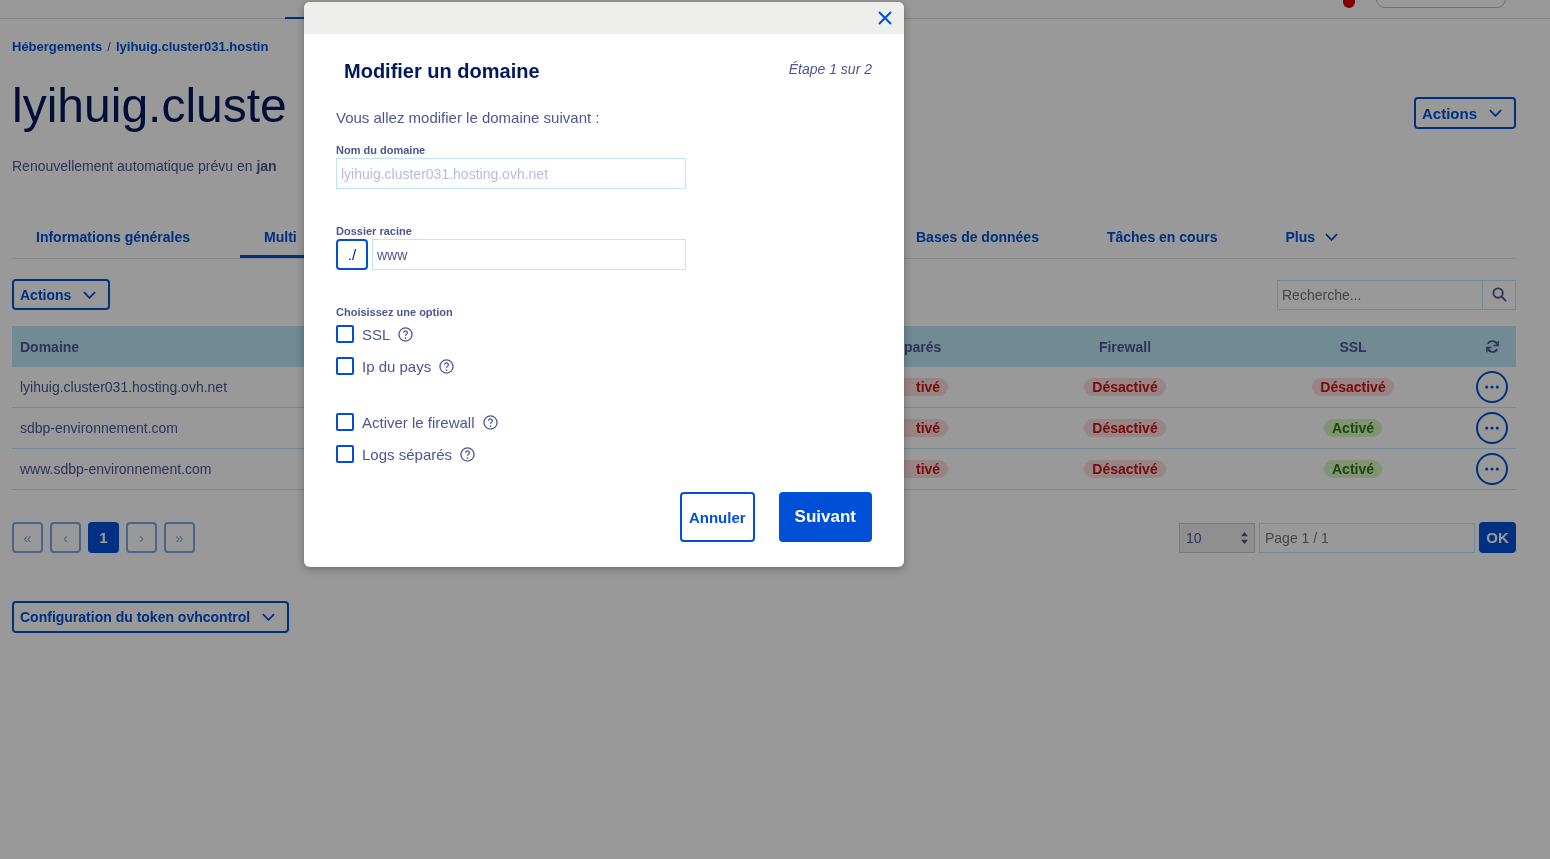 The width and height of the screenshot is (1550, 859). What do you see at coordinates (1217, 537) in the screenshot?
I see `page-size-select: 10` at bounding box center [1217, 537].